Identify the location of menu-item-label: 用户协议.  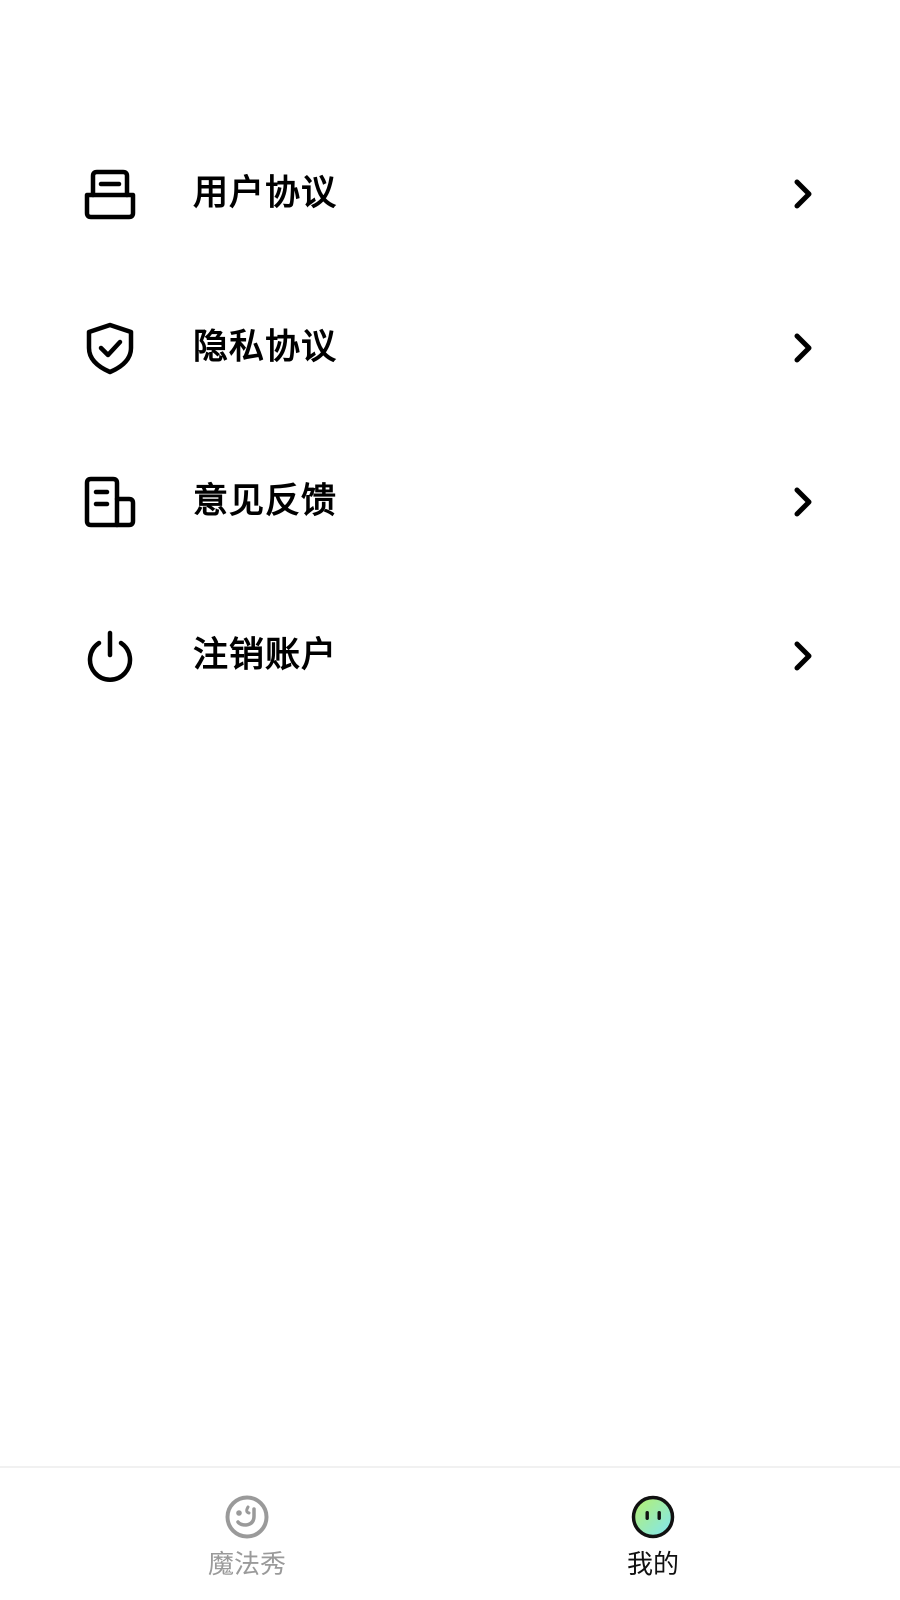
(265, 193).